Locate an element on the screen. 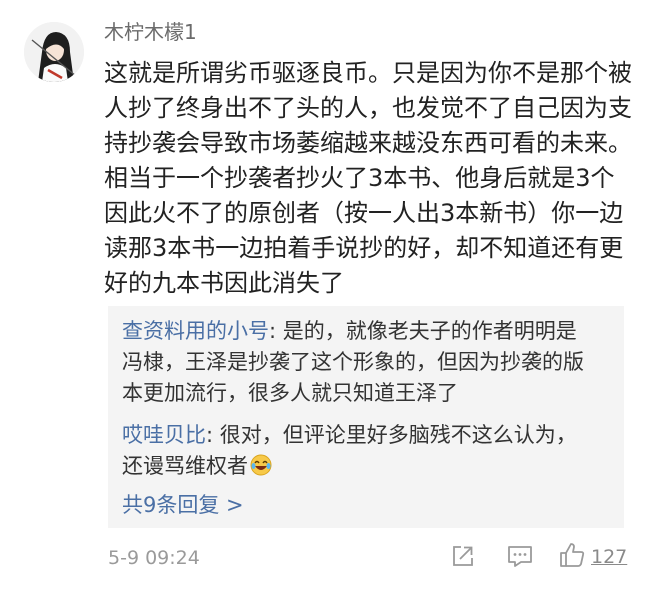 This screenshot has width=660, height=591. reply-username: 查资料用的小号 is located at coordinates (195, 331).